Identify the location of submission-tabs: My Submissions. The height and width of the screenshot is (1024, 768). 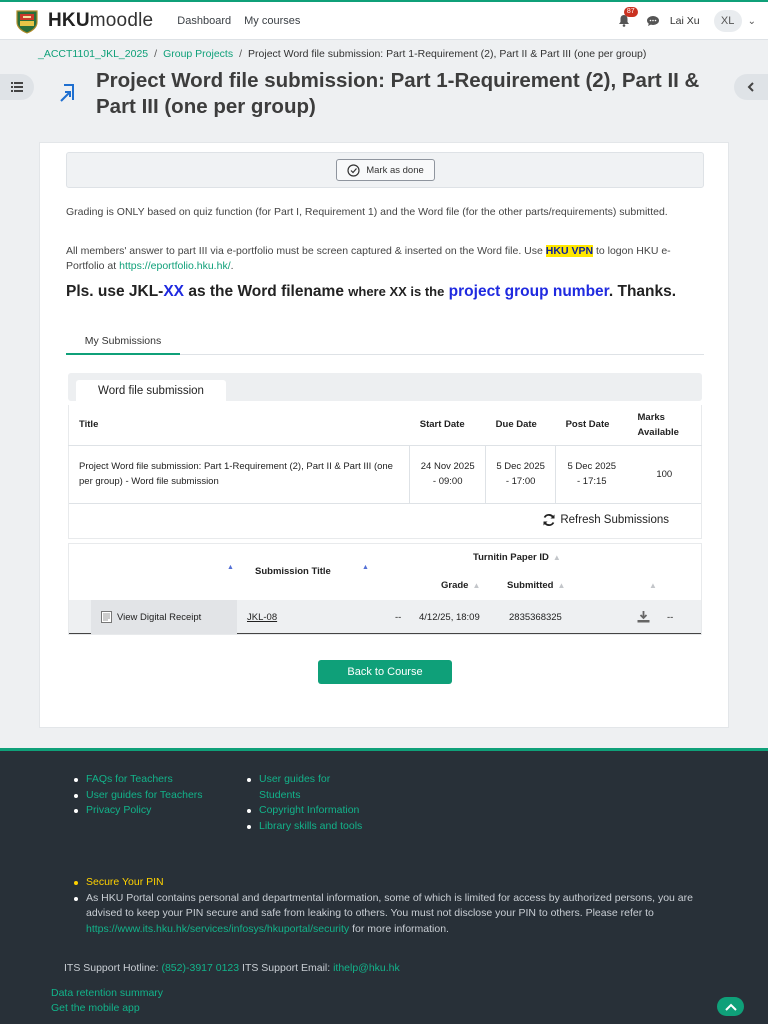
(385, 342).